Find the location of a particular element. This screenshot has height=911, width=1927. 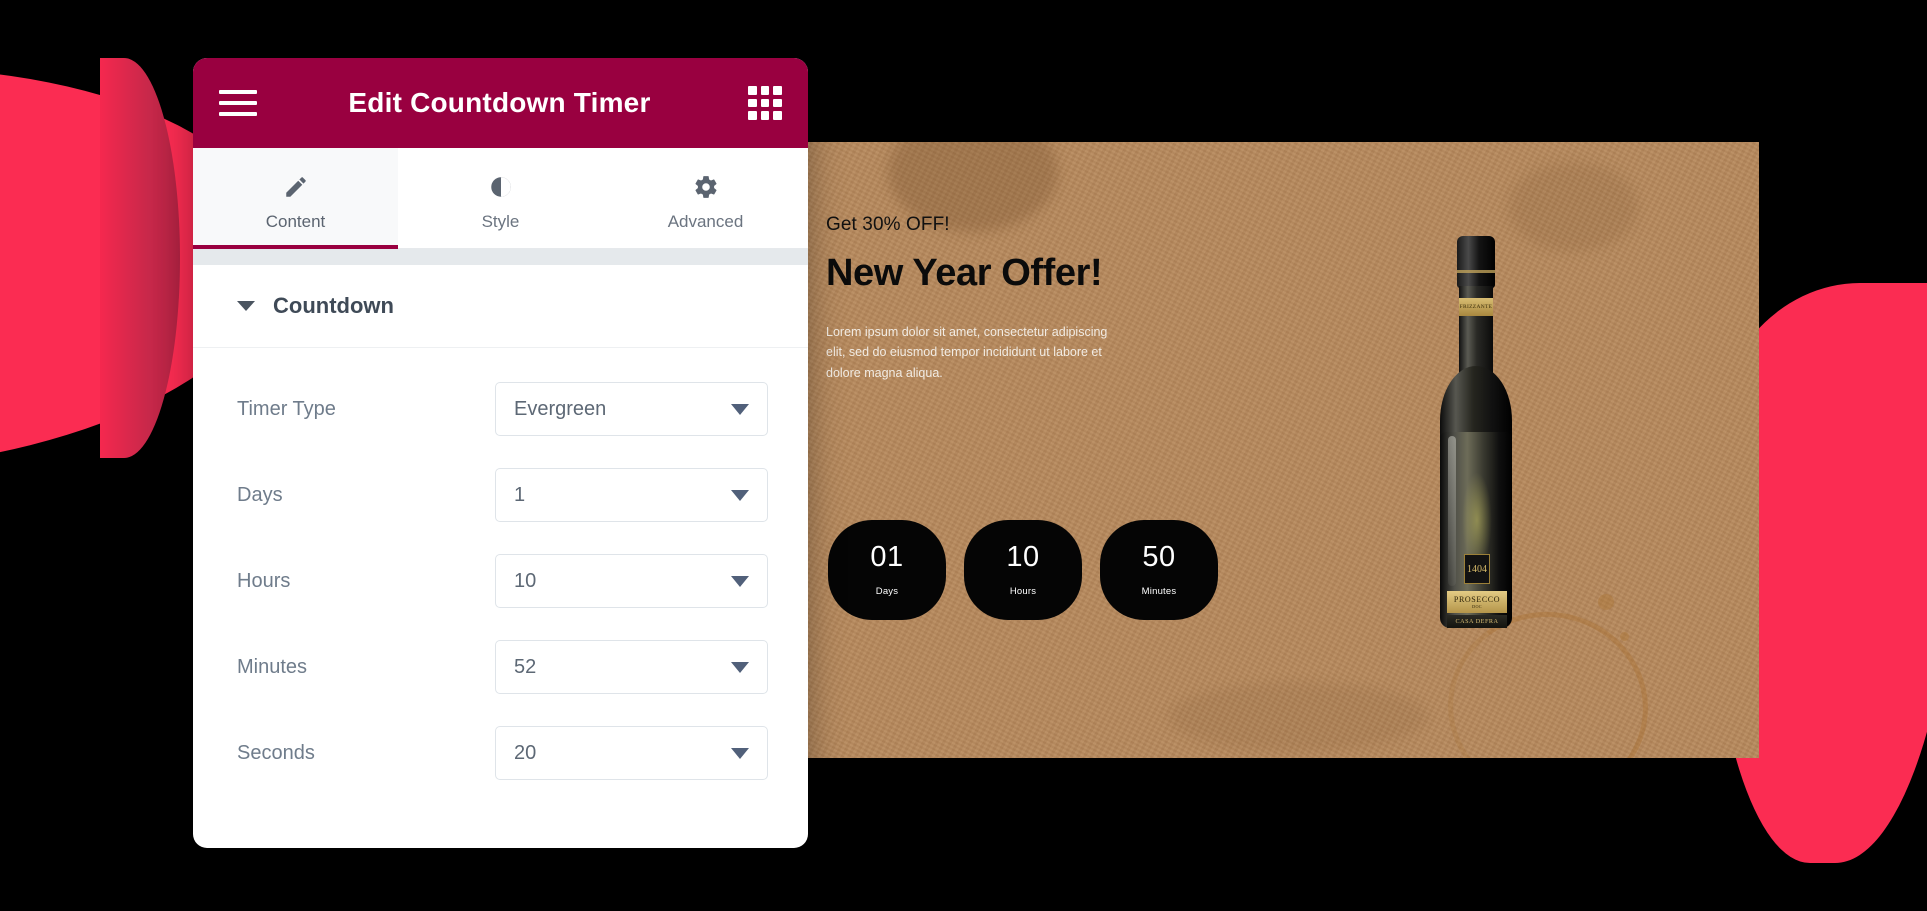

countdown-unit-hours: 10 Hours is located at coordinates (1023, 570).